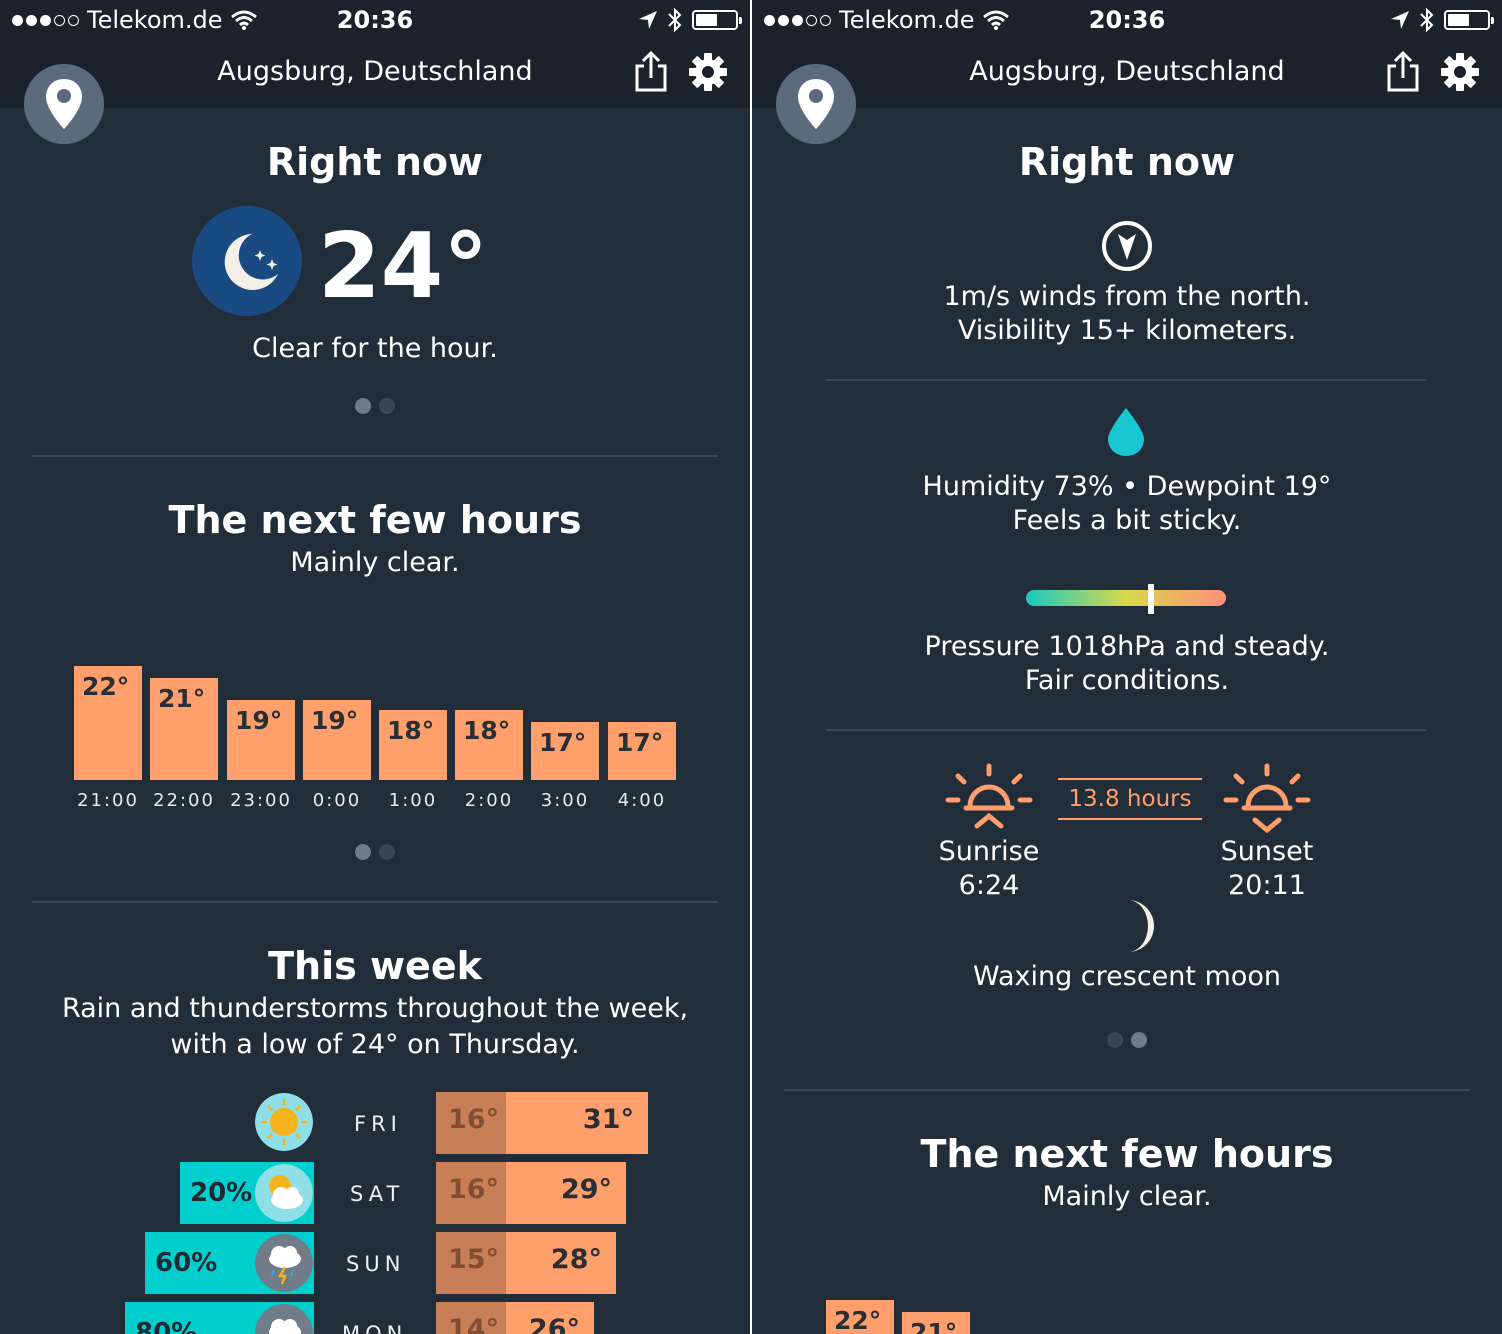 The height and width of the screenshot is (1334, 1502). Describe the element at coordinates (1127, 486) in the screenshot. I see `humidity-line1: Humidity 73% • Dewpoint 19°` at that location.